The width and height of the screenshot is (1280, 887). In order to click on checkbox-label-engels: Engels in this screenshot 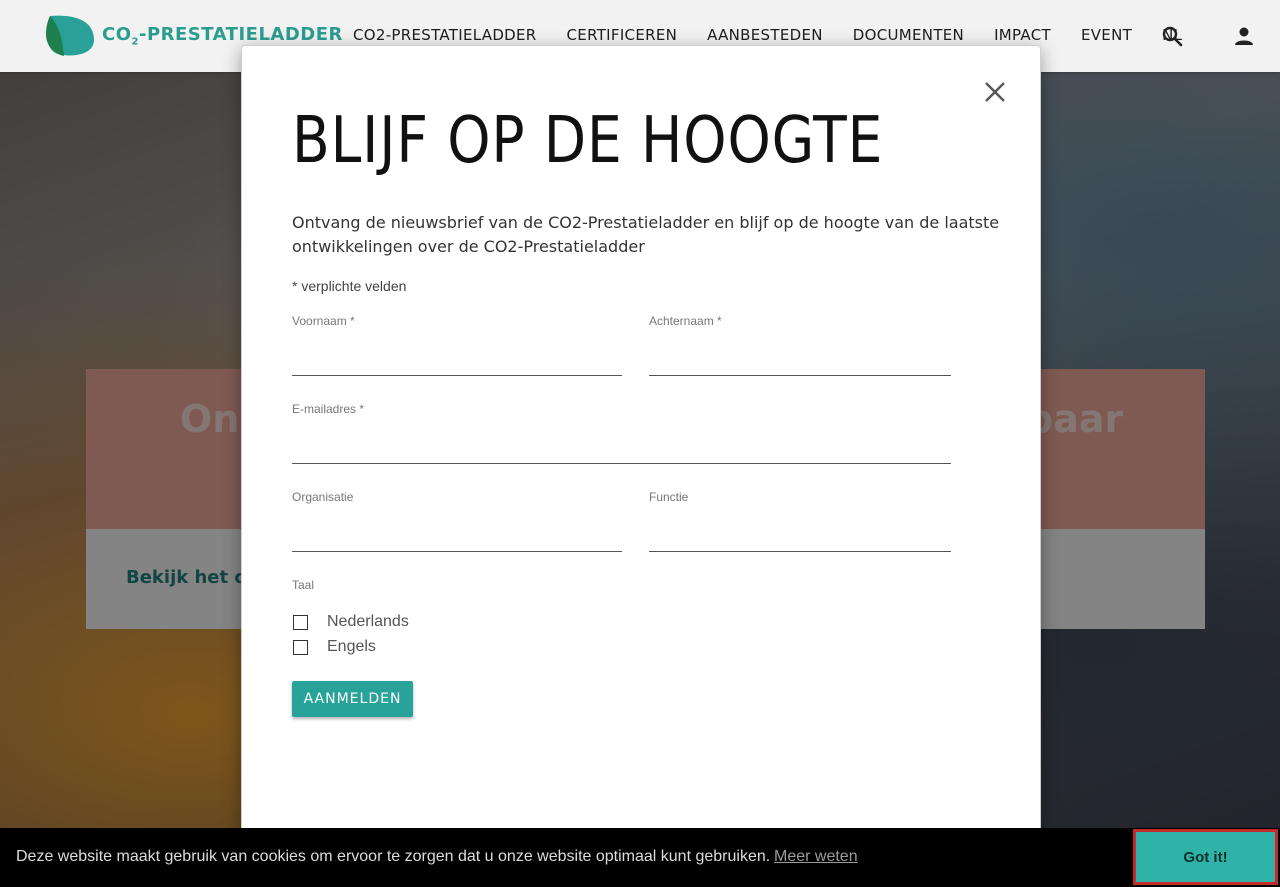, I will do `click(351, 646)`.